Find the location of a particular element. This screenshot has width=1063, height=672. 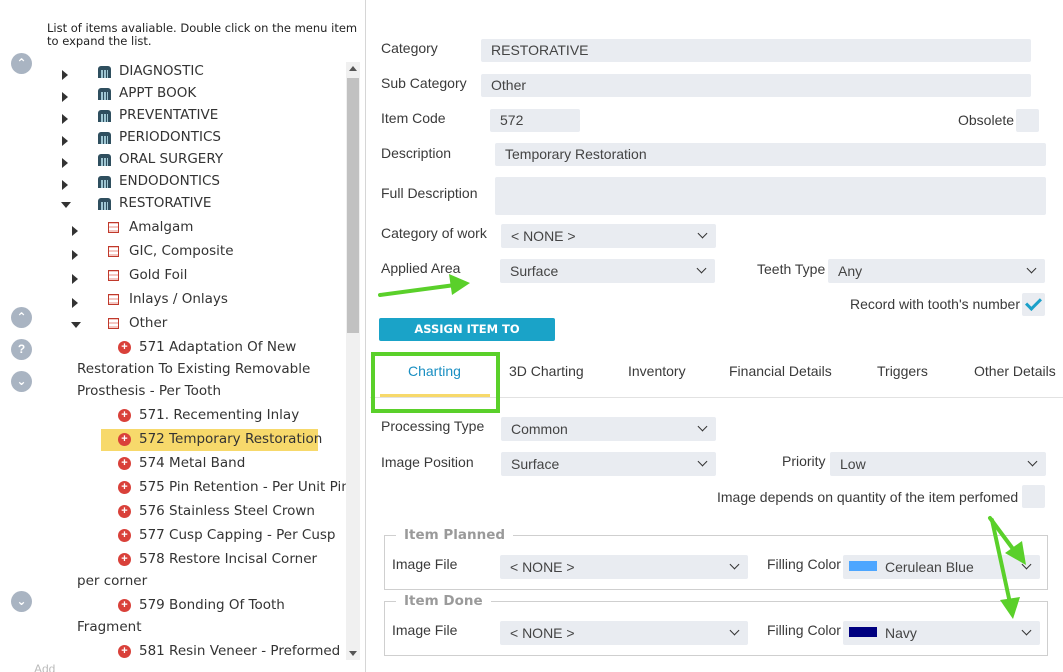

record-with-tooth-label: Record with tooth's number is located at coordinates (935, 304).